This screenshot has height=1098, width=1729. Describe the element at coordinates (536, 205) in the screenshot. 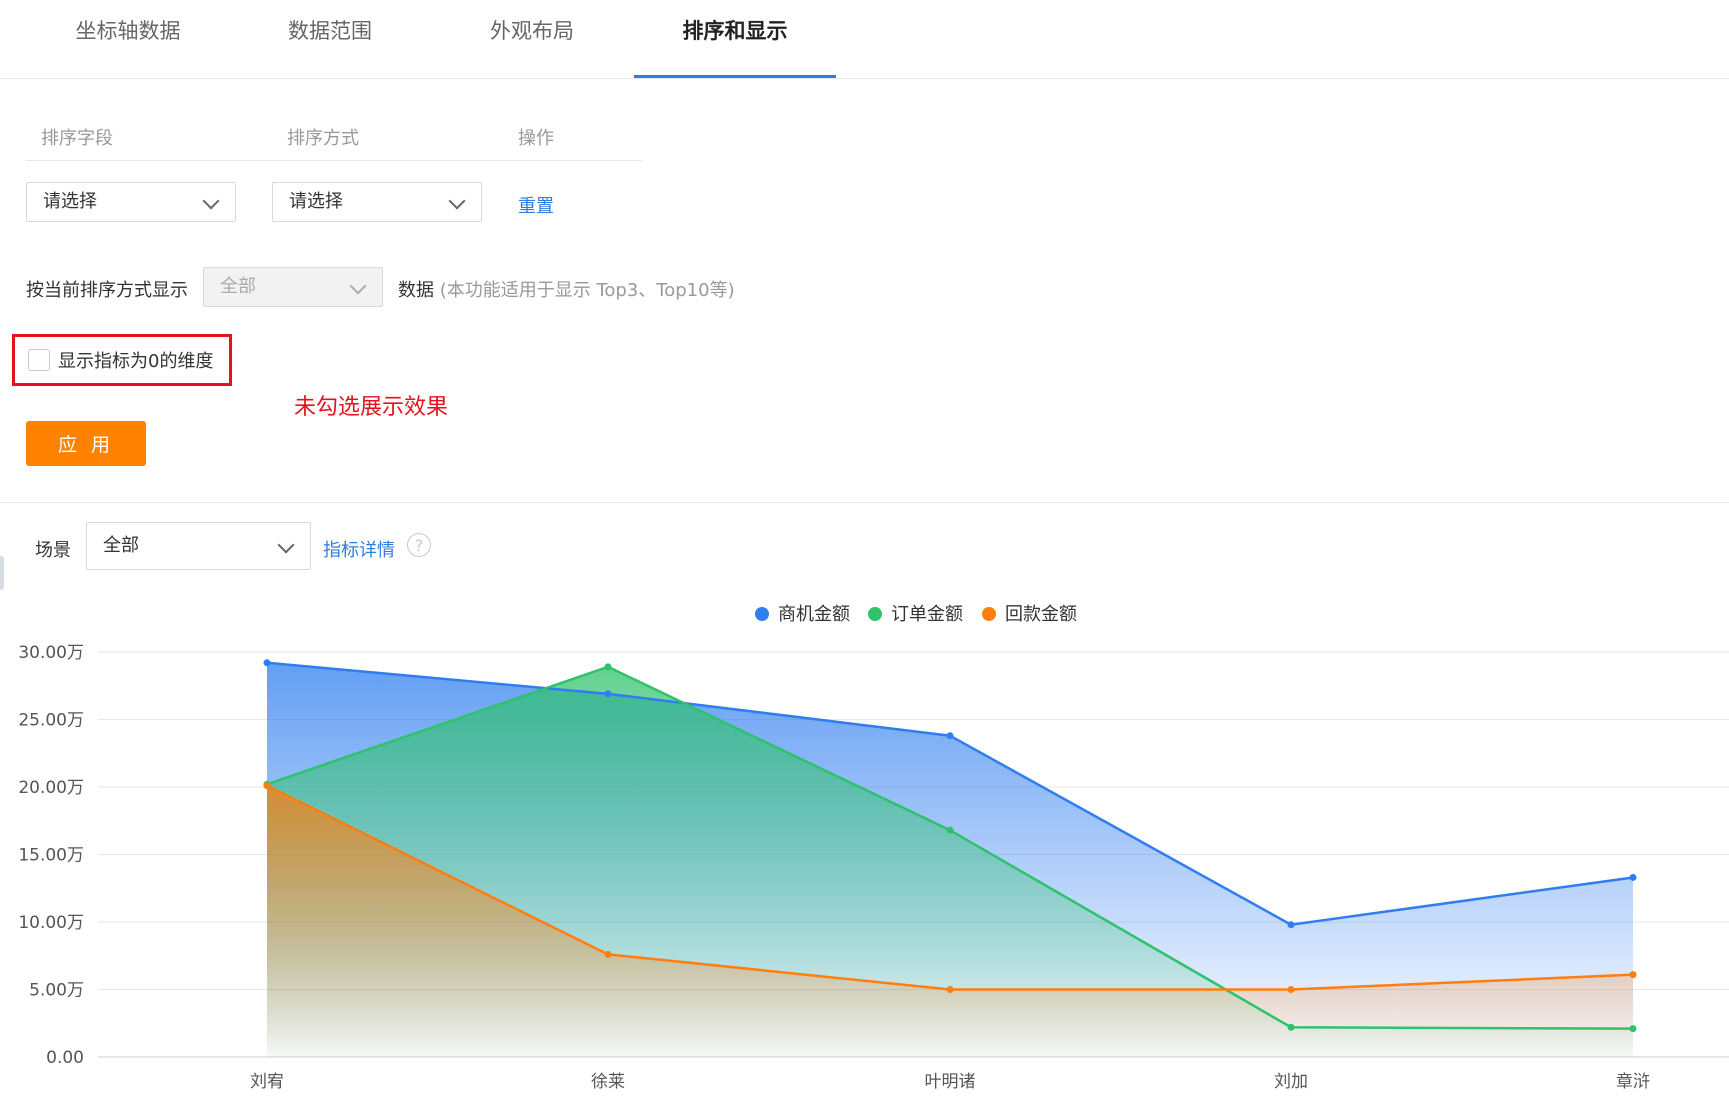

I see `reset-link: 重置` at that location.